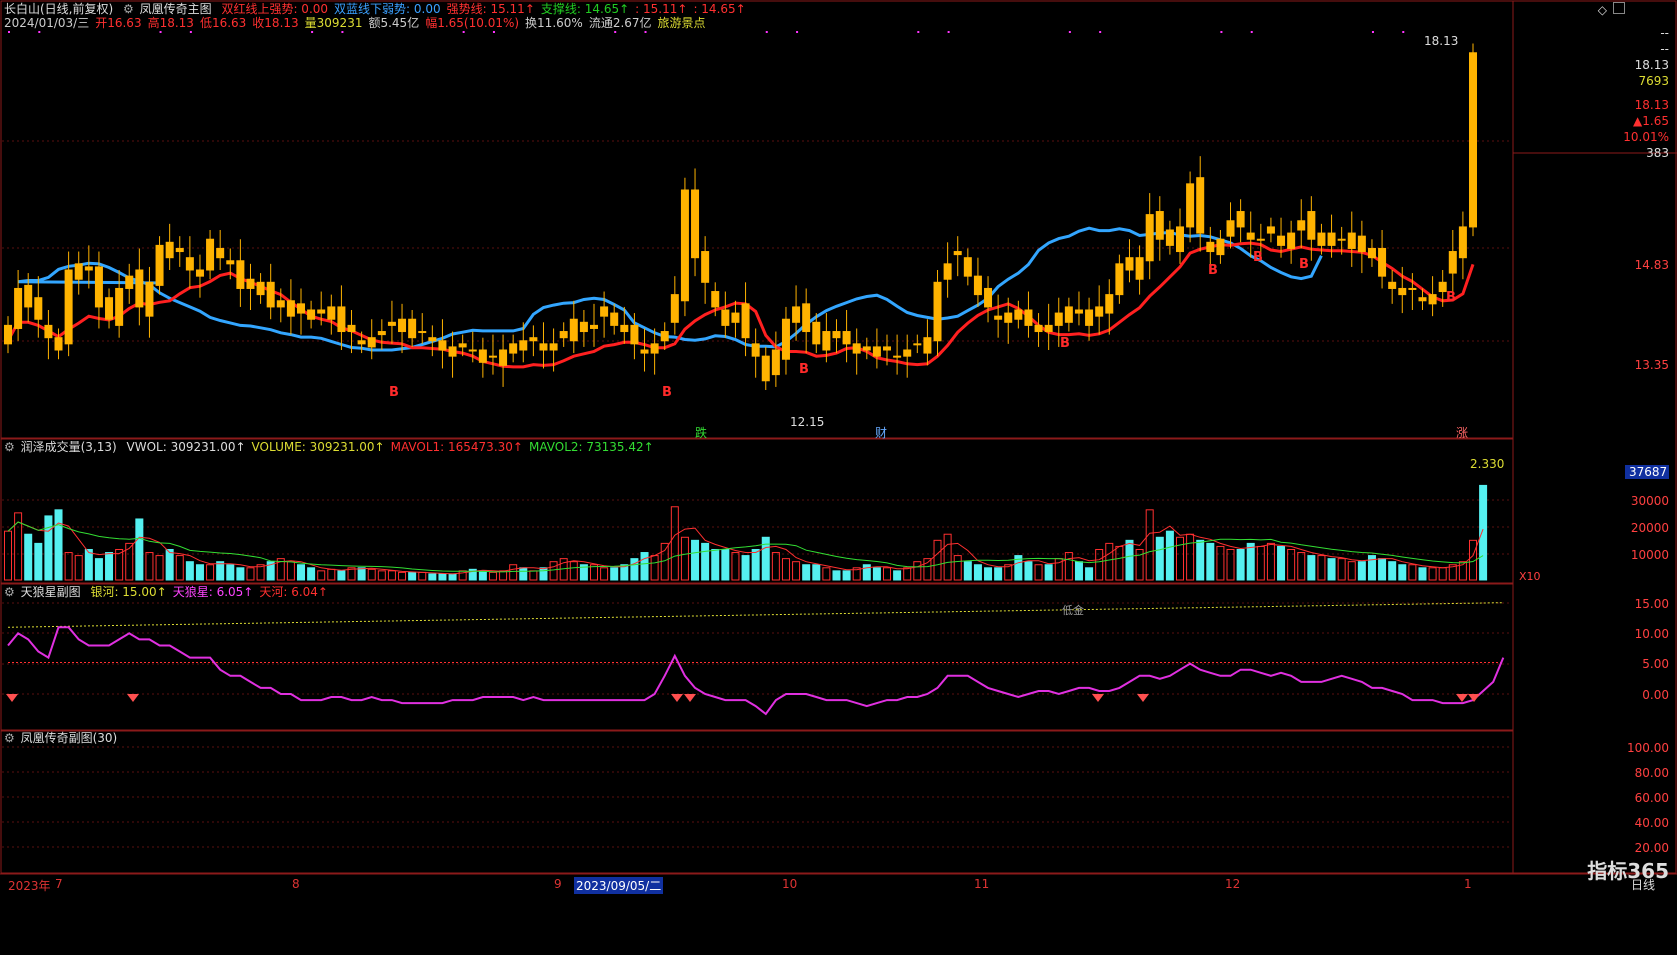 This screenshot has width=1677, height=955. I want to click on peak-label: 18.13, so click(1441, 41).